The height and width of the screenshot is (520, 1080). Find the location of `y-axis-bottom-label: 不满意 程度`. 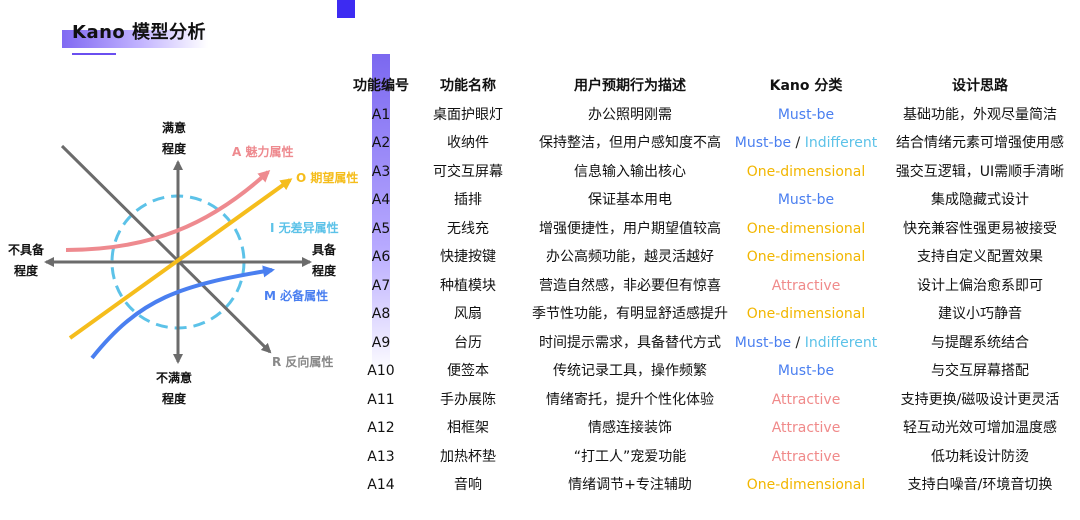

y-axis-bottom-label: 不满意 程度 is located at coordinates (174, 389).